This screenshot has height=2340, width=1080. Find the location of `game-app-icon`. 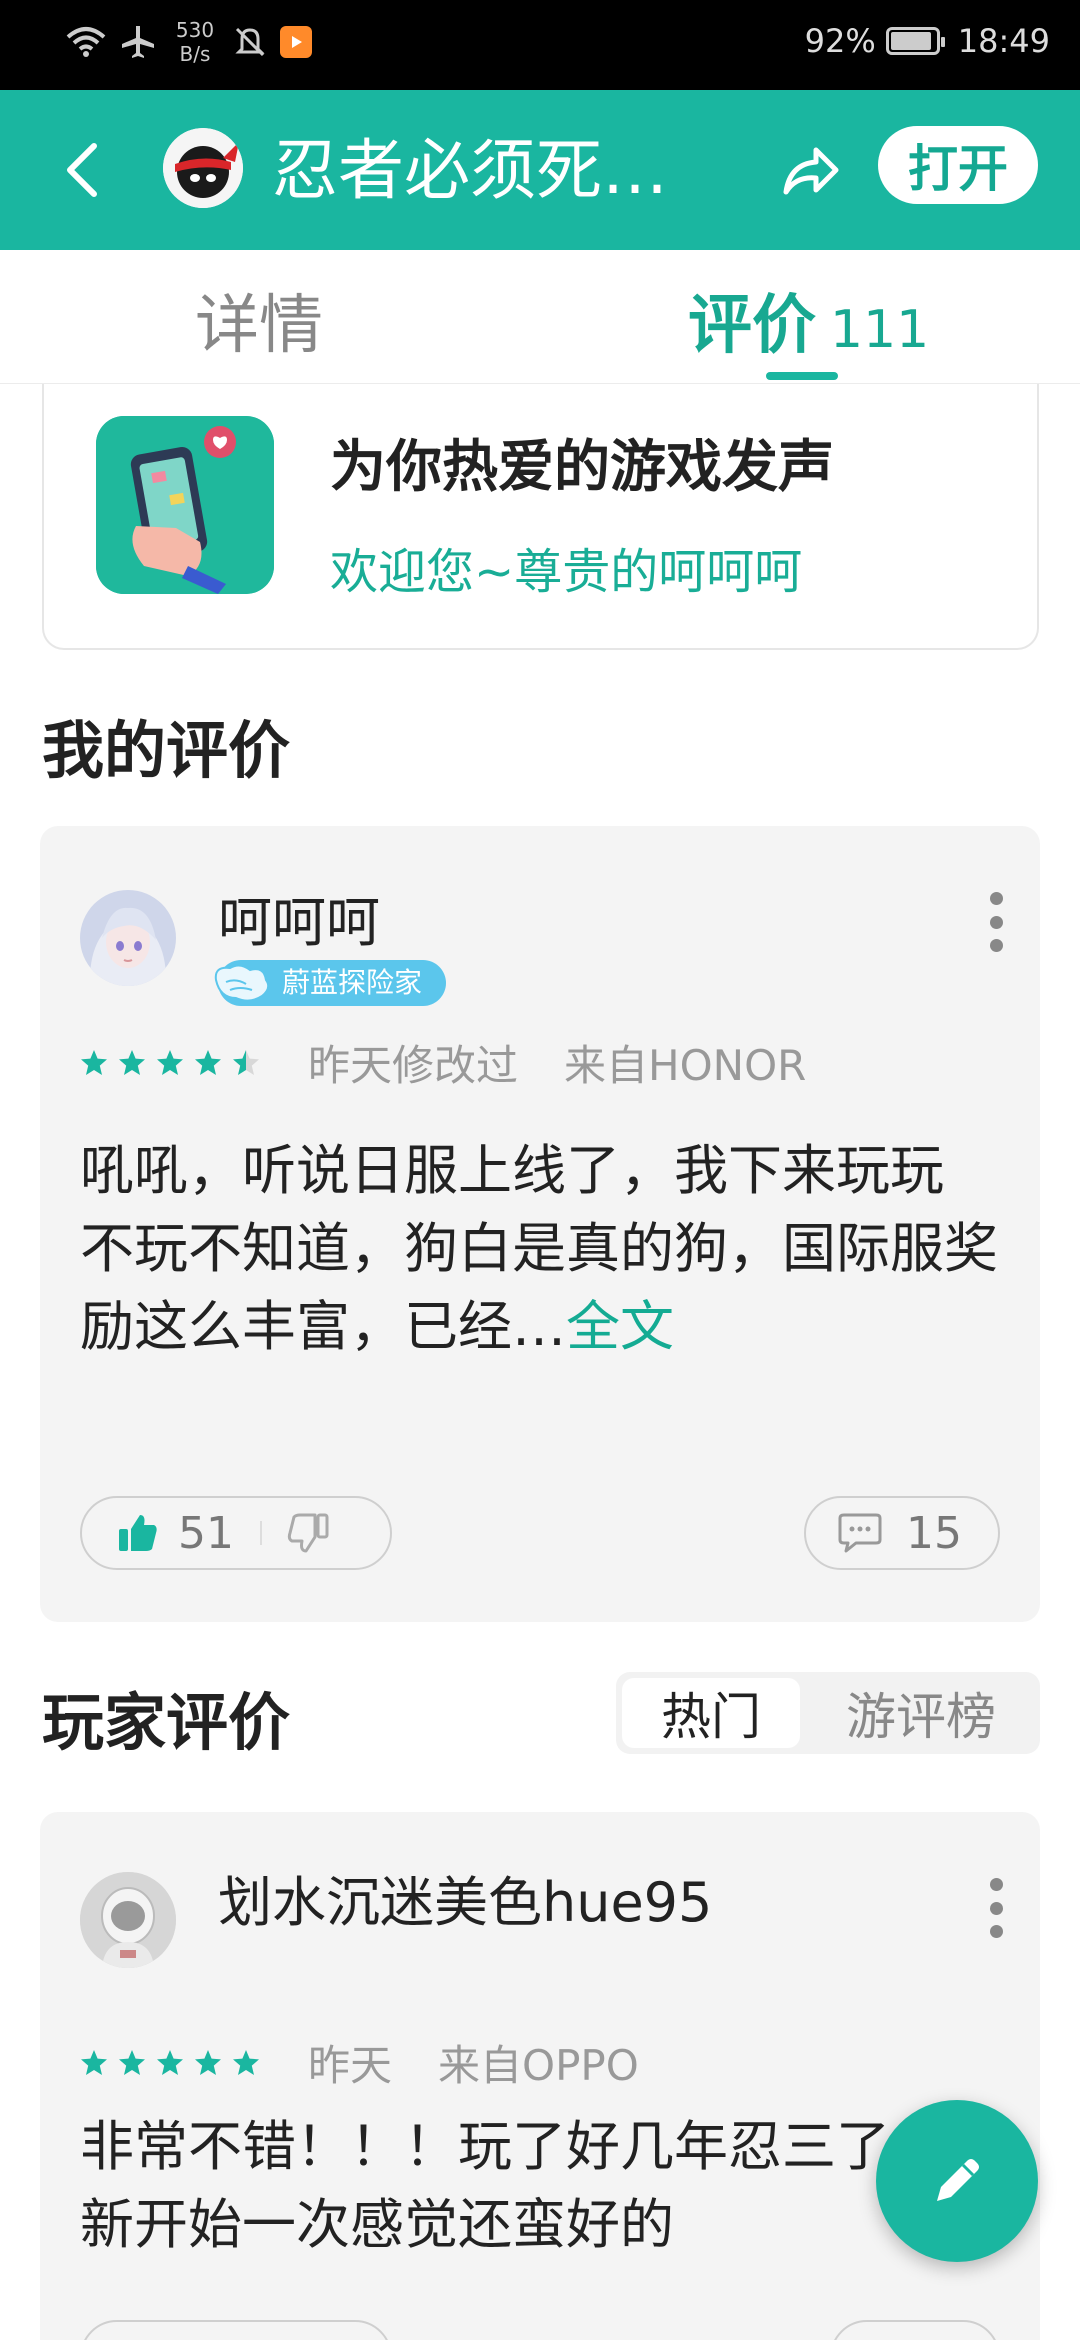

game-app-icon is located at coordinates (203, 168).